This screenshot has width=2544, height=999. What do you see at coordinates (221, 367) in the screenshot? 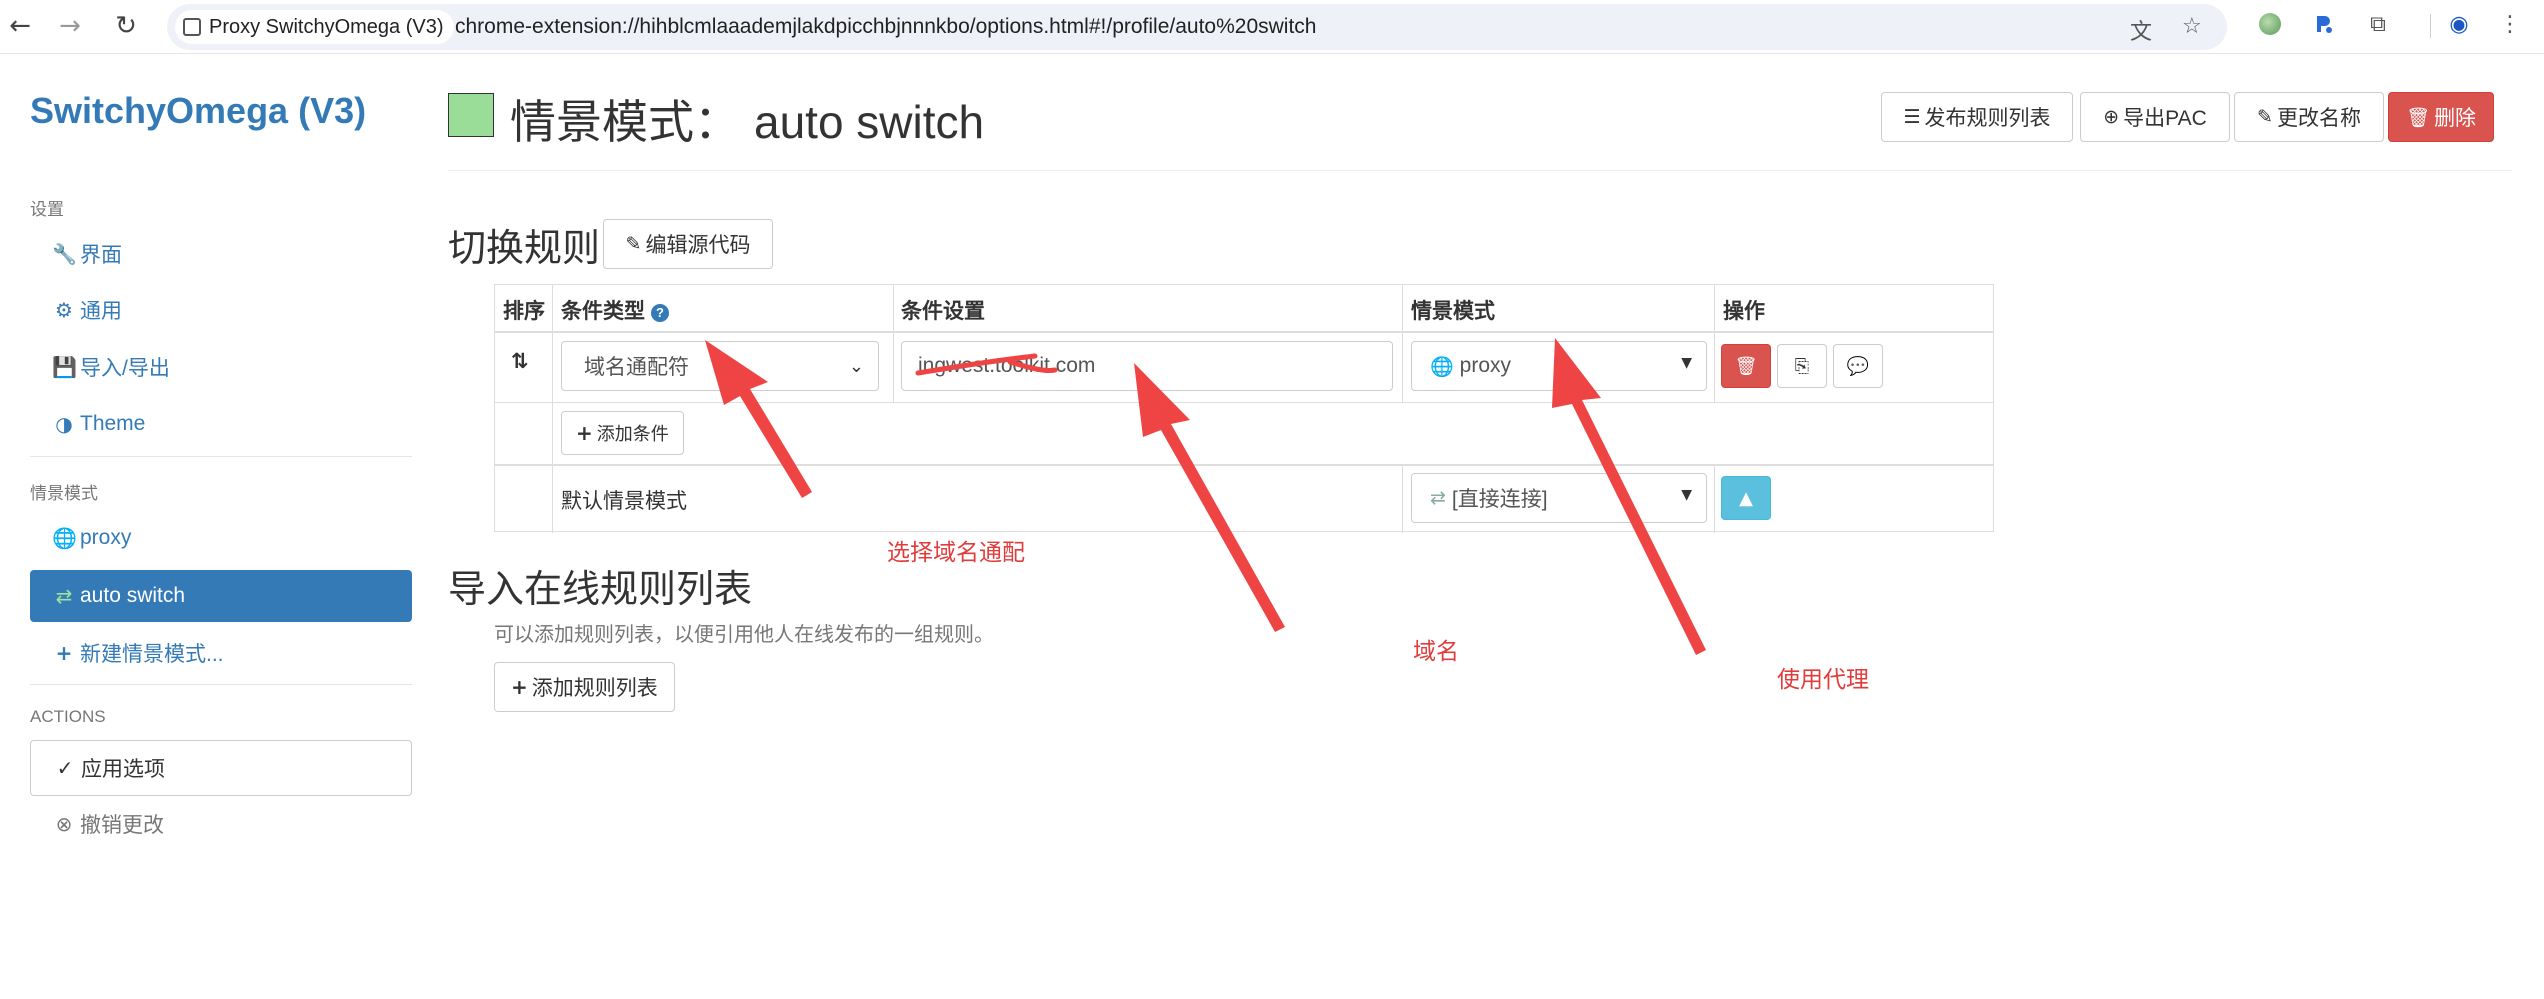
I see `sidebar-item-import-export: 💾 导入/导出` at bounding box center [221, 367].